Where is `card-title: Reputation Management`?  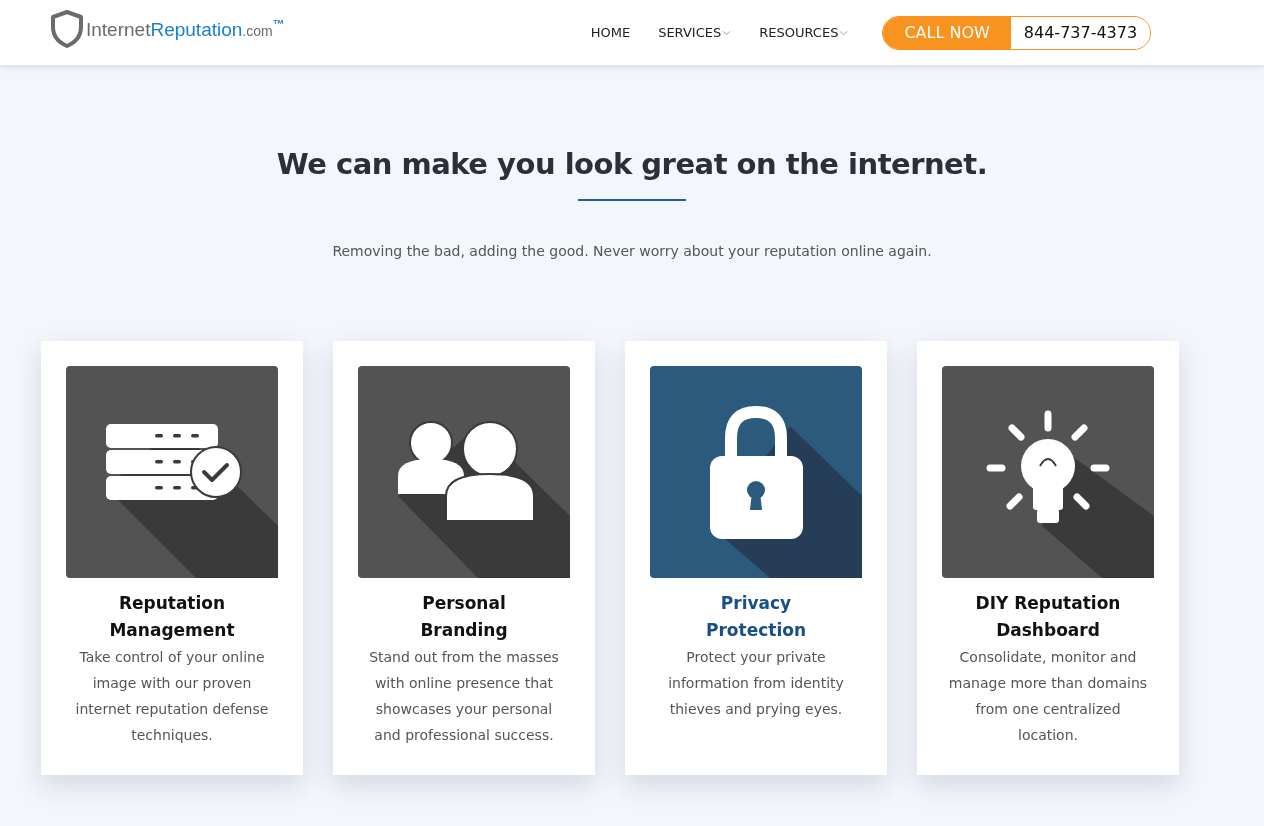 card-title: Reputation Management is located at coordinates (172, 617).